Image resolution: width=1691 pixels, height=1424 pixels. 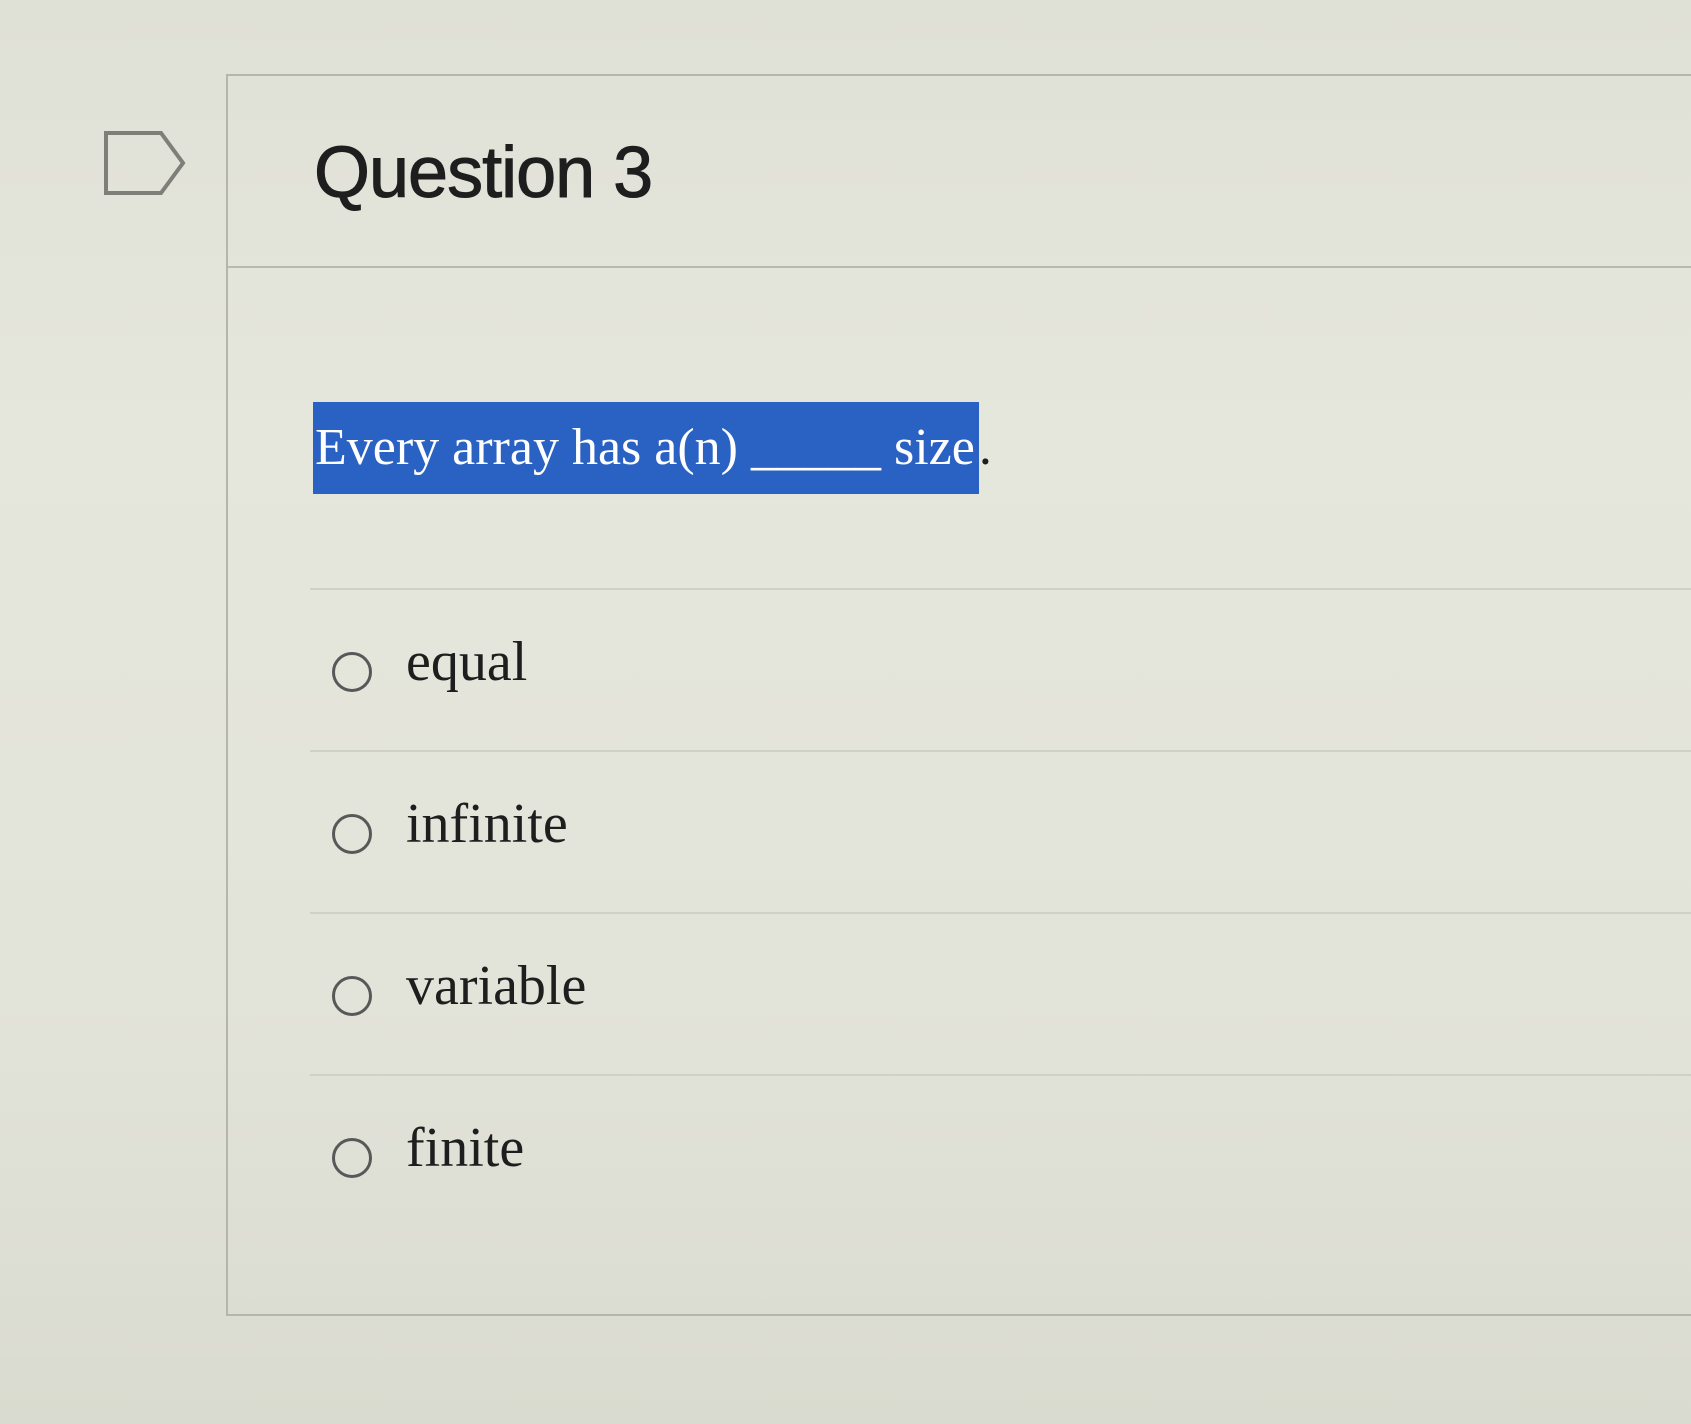 What do you see at coordinates (465, 1148) in the screenshot?
I see `answer-label: finite` at bounding box center [465, 1148].